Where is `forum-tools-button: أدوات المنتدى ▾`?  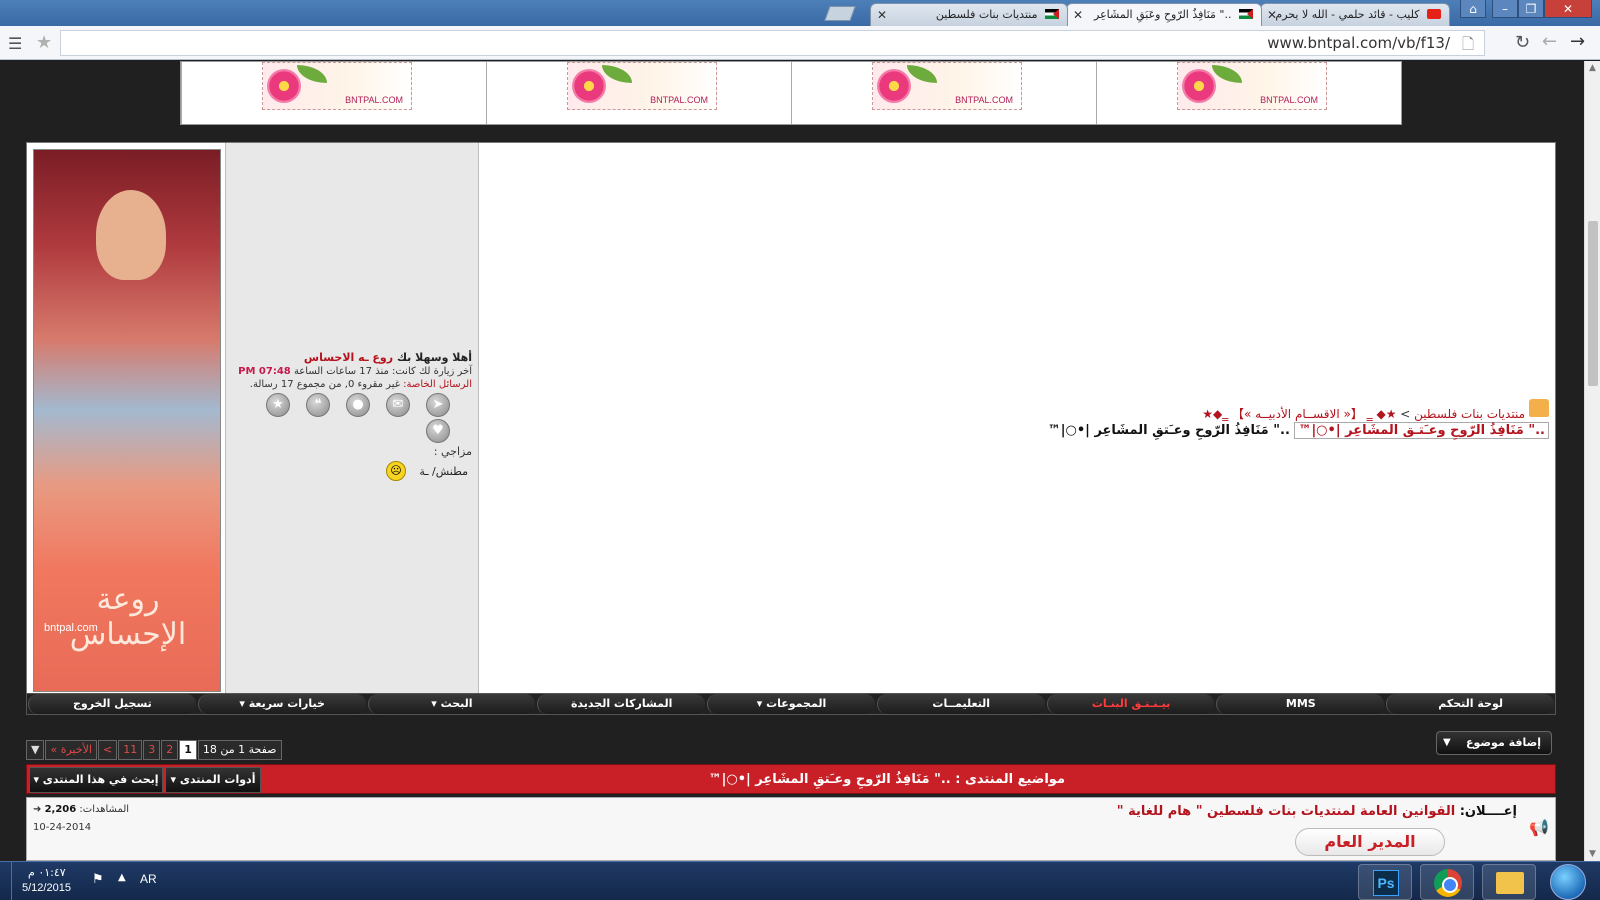 forum-tools-button: أدوات المنتدى ▾ is located at coordinates (213, 780).